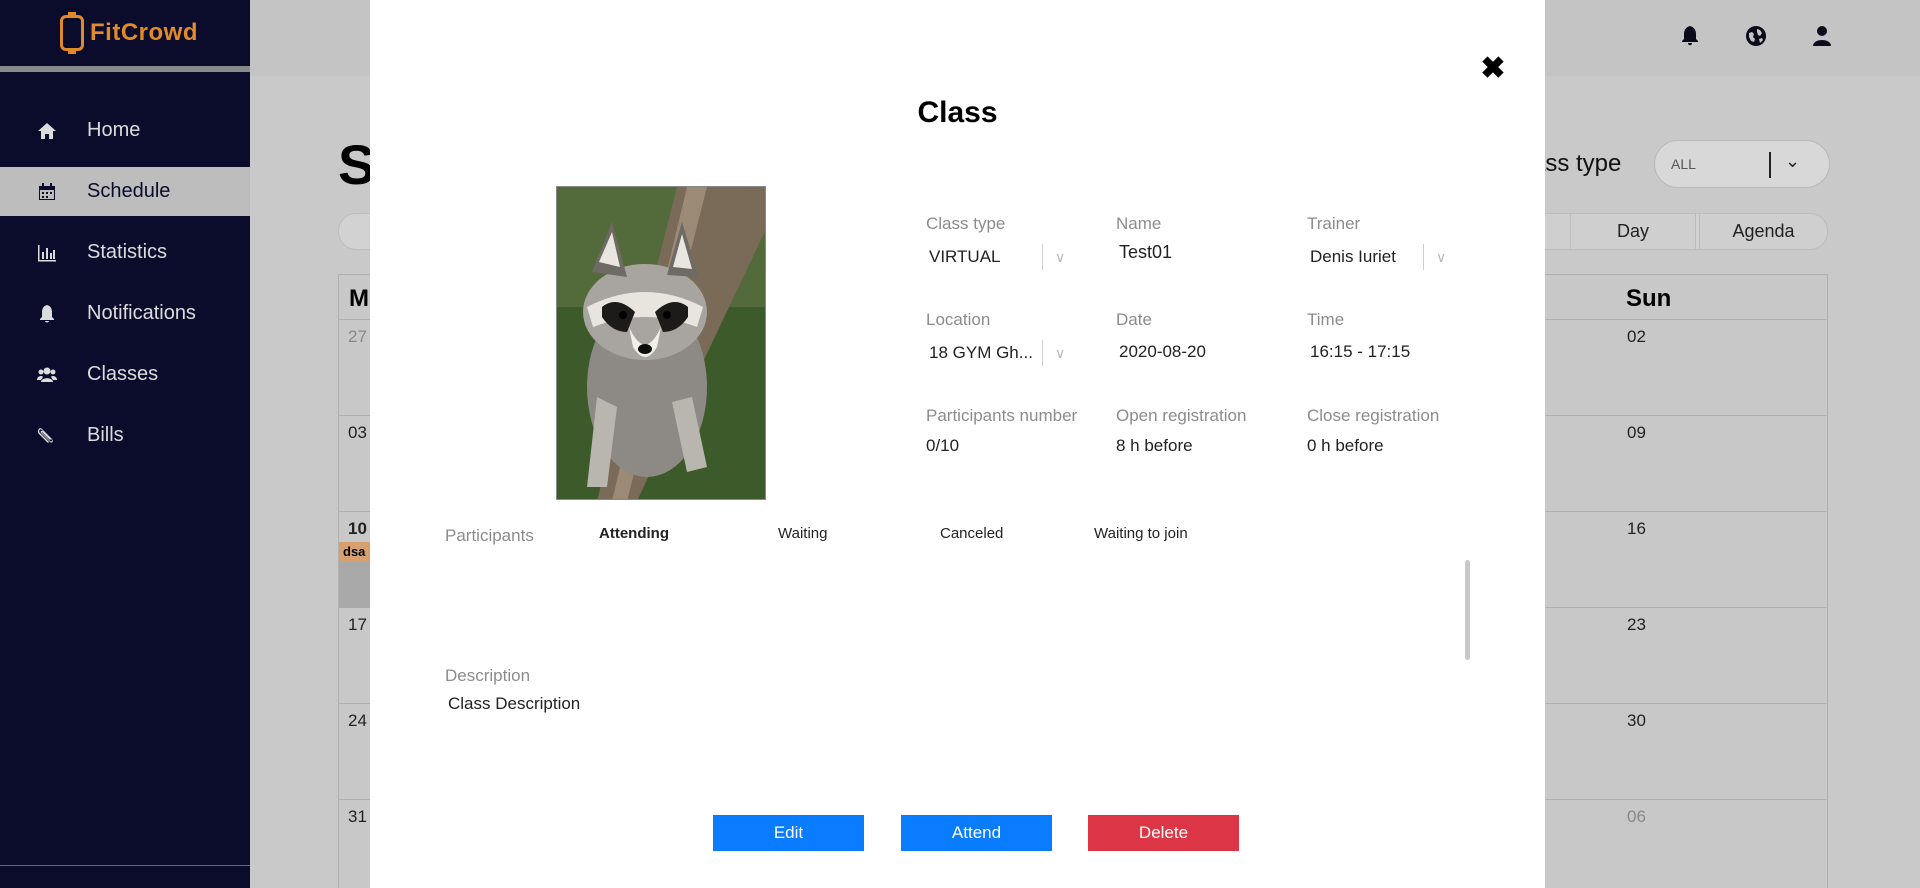 The height and width of the screenshot is (888, 1920). I want to click on class-type-field: Class type VIRTUAL ∨, so click(995, 243).